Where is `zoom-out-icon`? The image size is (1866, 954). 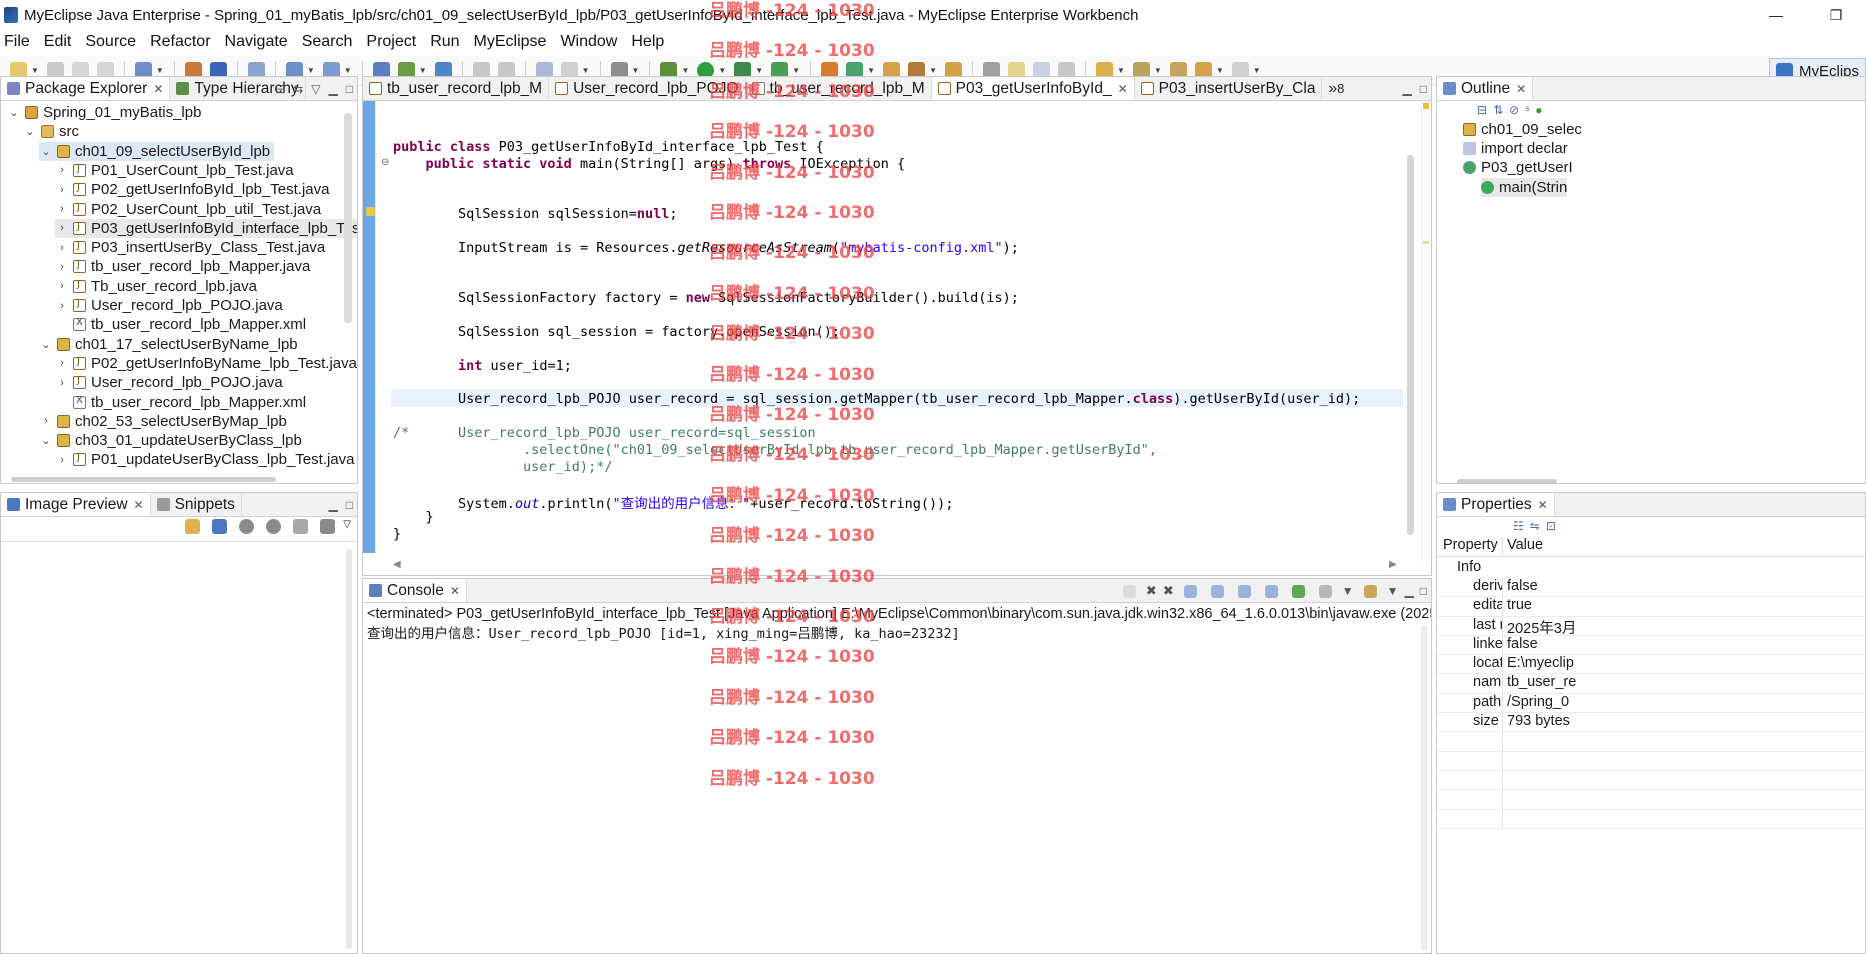
zoom-out-icon is located at coordinates (247, 526).